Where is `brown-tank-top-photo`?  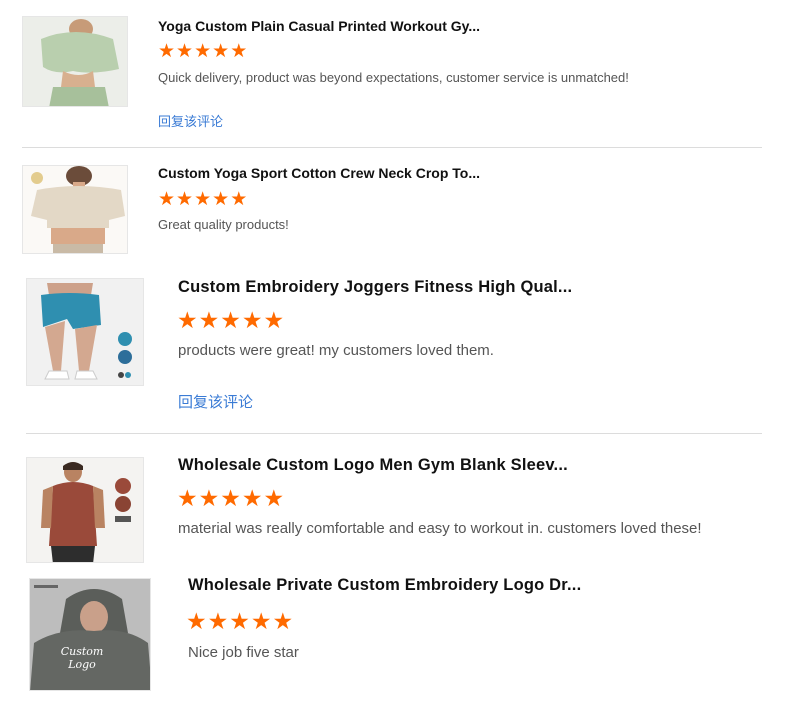
brown-tank-top-photo is located at coordinates (85, 510).